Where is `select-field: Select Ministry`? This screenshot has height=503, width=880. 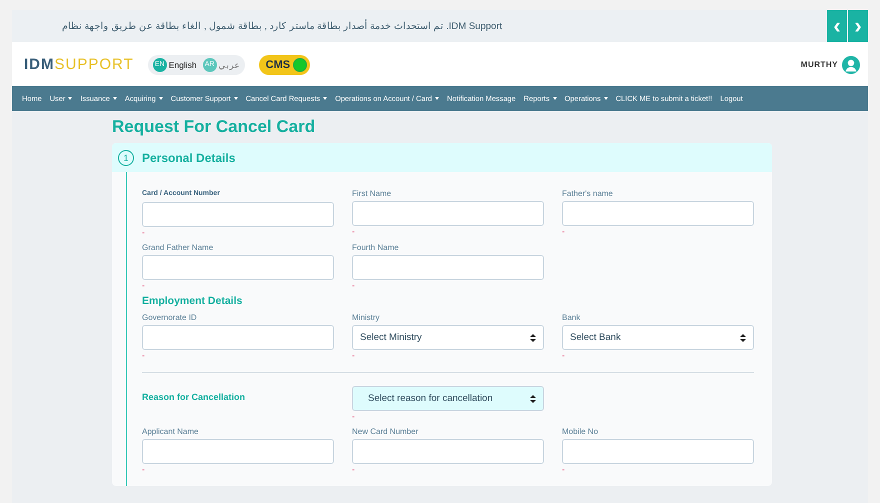 select-field: Select Ministry is located at coordinates (448, 337).